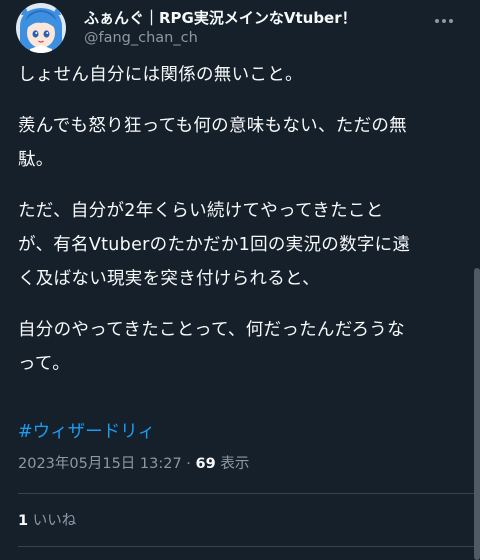 This screenshot has height=560, width=480. Describe the element at coordinates (23, 521) in the screenshot. I see `likes-count: 1` at that location.